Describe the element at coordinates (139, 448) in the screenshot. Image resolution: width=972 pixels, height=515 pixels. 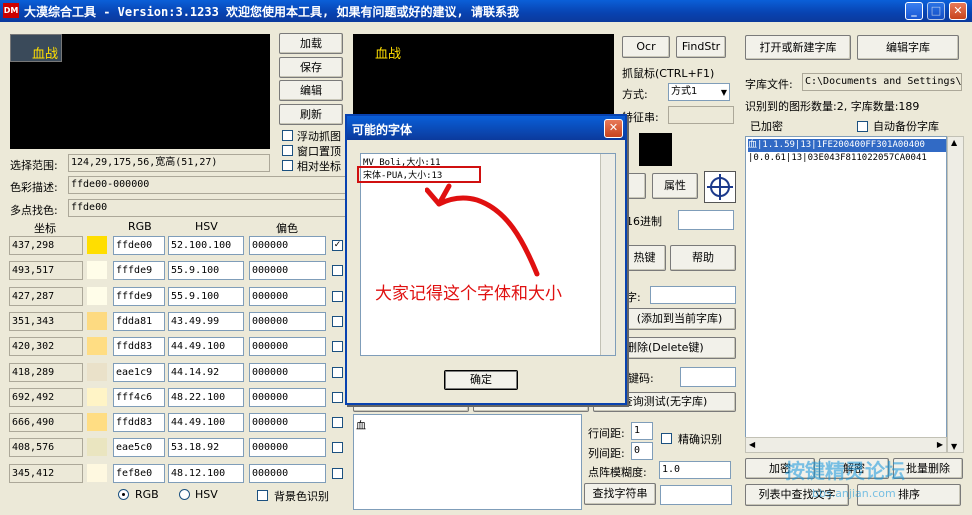
I see `rgb-cell: eae5c0` at that location.